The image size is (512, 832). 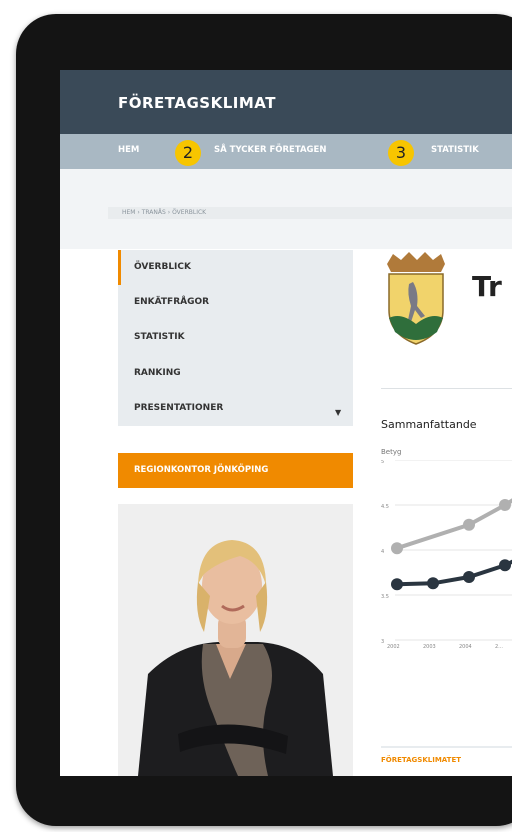 I want to click on breadcrumb-bar: HEM › TRANÅS › ÖVERBLICK, so click(x=286, y=209).